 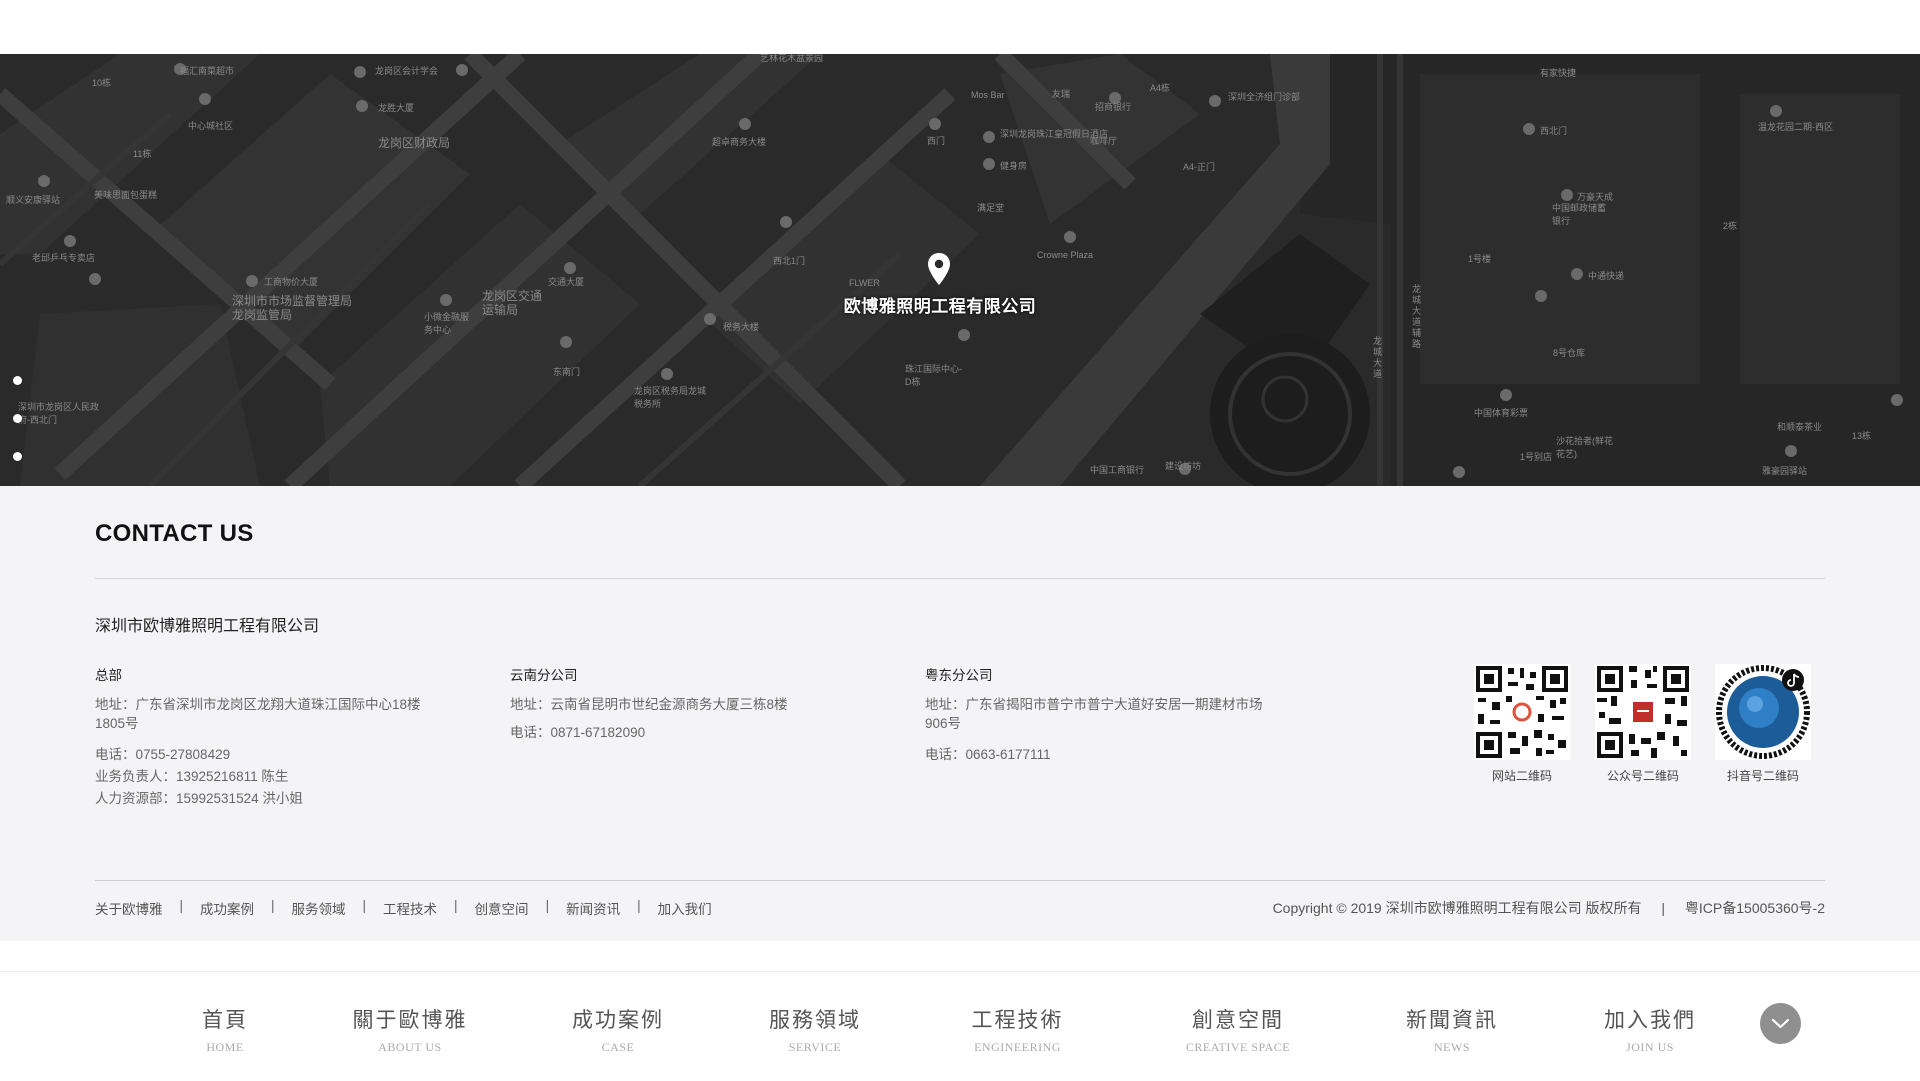 What do you see at coordinates (1643, 712) in the screenshot?
I see `qr-wechat-icon` at bounding box center [1643, 712].